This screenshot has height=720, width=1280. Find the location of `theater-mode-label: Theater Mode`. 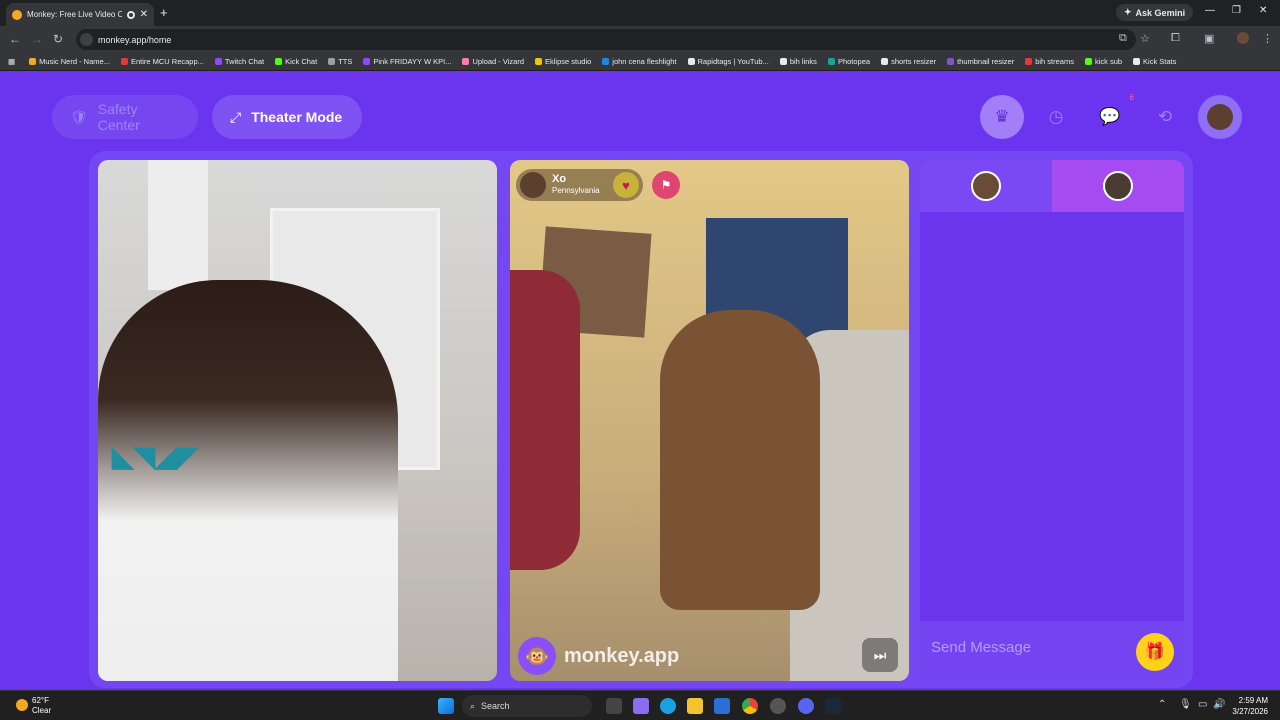

theater-mode-label: Theater Mode is located at coordinates (297, 117).